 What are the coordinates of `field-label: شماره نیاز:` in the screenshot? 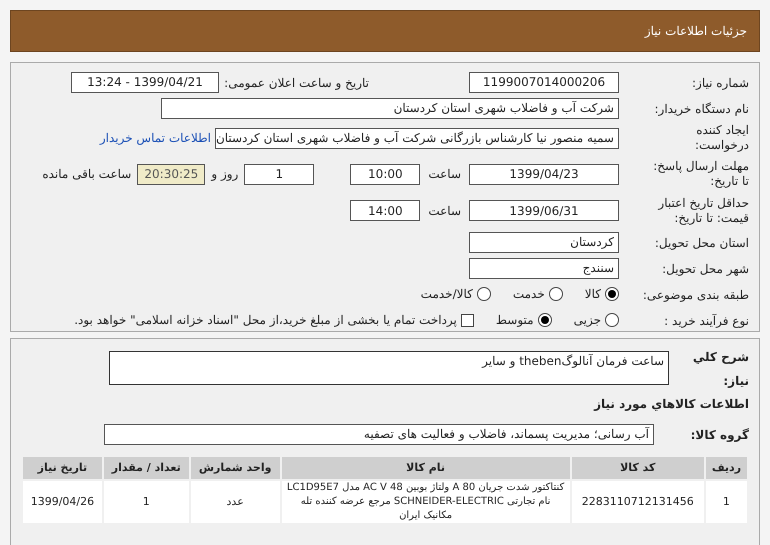 It's located at (720, 83).